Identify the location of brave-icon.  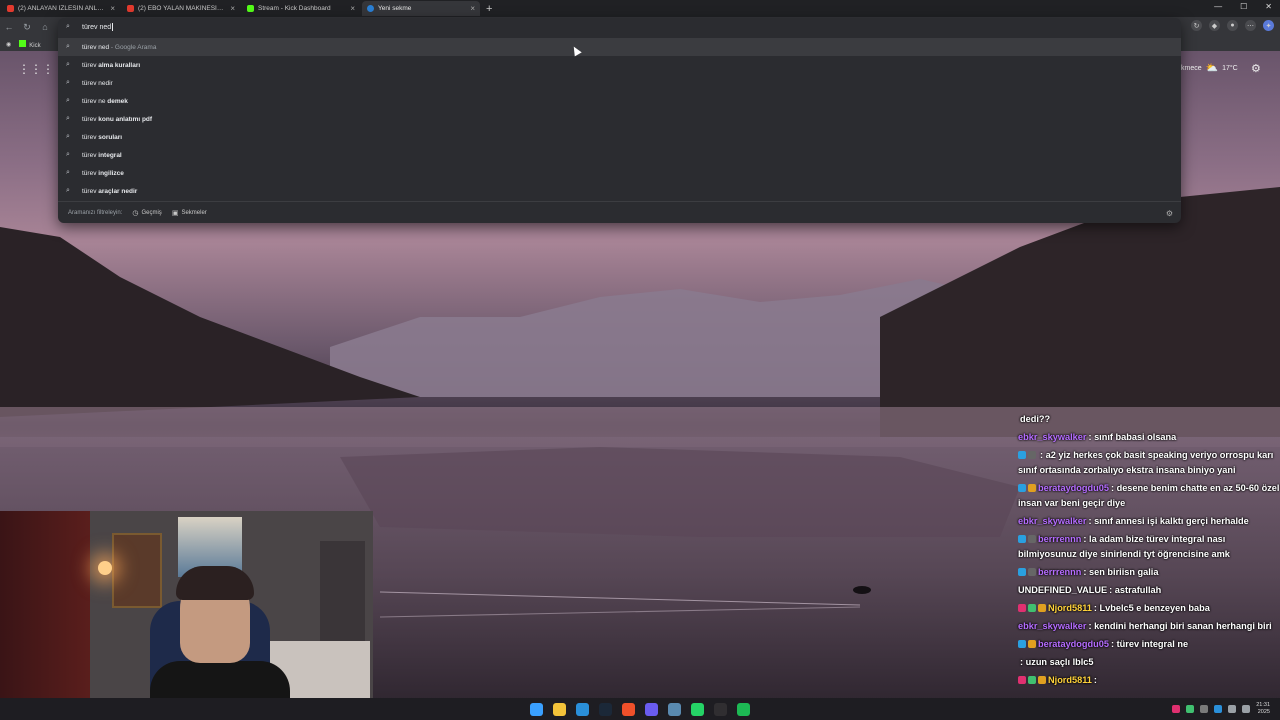
(628, 709).